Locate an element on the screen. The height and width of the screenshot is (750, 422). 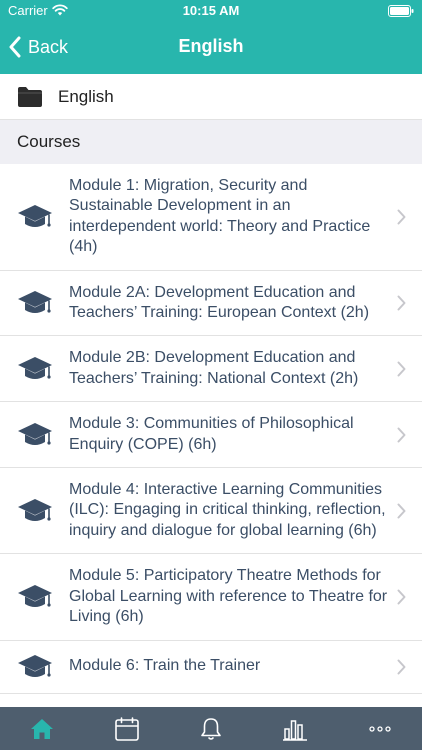
tab-notifications is located at coordinates (211, 728).